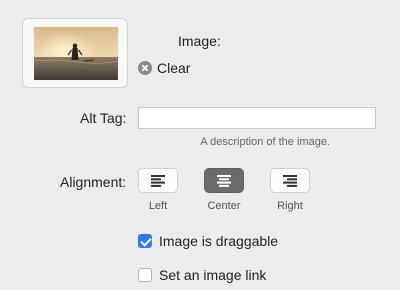 The height and width of the screenshot is (290, 400). I want to click on align-right-button, so click(290, 180).